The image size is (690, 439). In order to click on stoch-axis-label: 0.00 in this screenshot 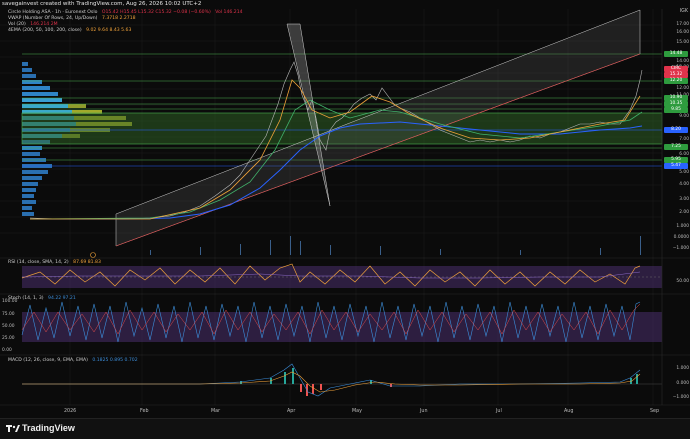, I will do `click(7, 350)`.